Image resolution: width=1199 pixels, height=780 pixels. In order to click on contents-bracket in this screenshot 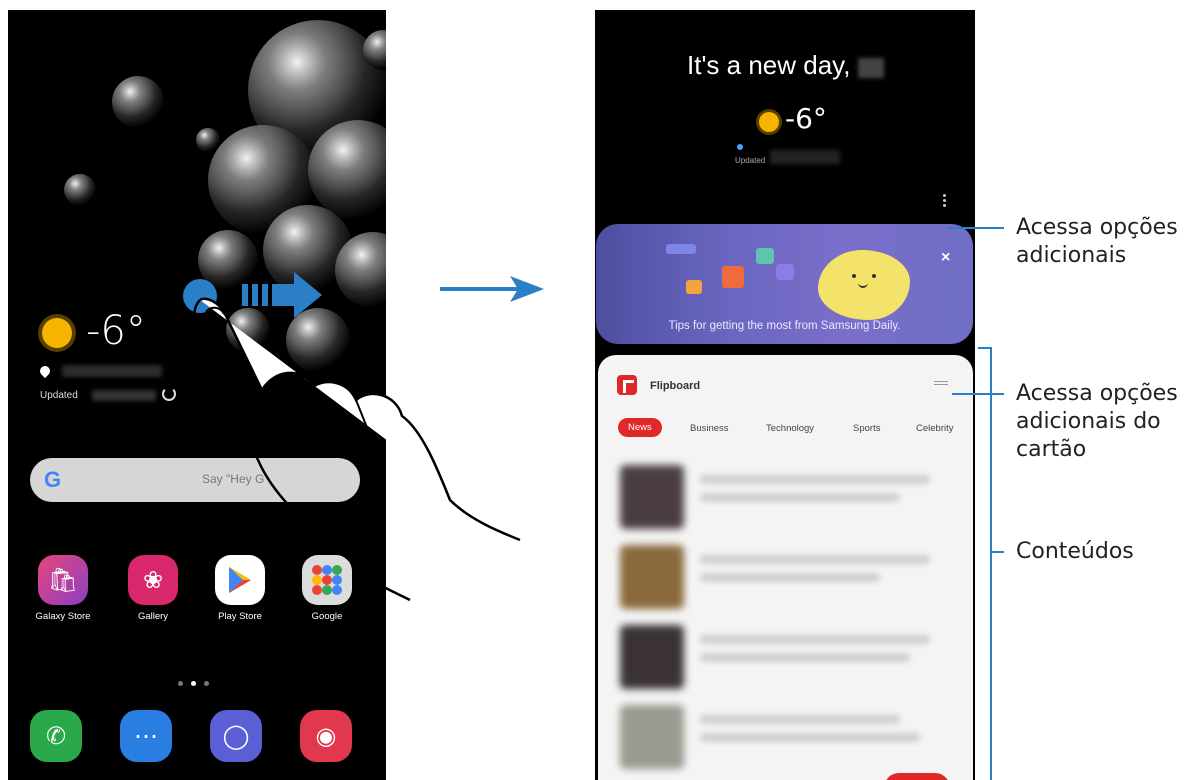, I will do `click(991, 563)`.